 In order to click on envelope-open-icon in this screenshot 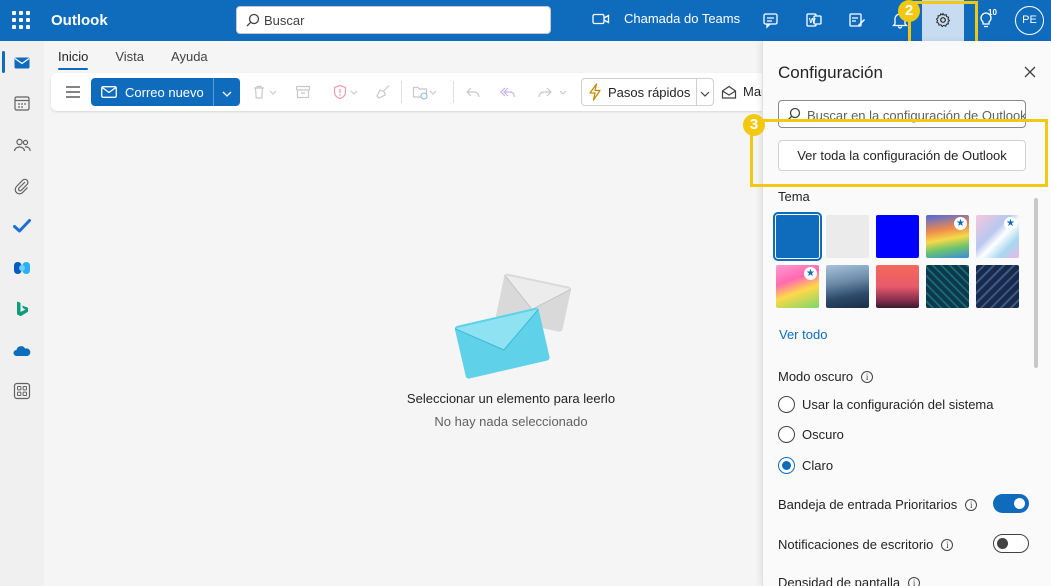, I will do `click(729, 92)`.